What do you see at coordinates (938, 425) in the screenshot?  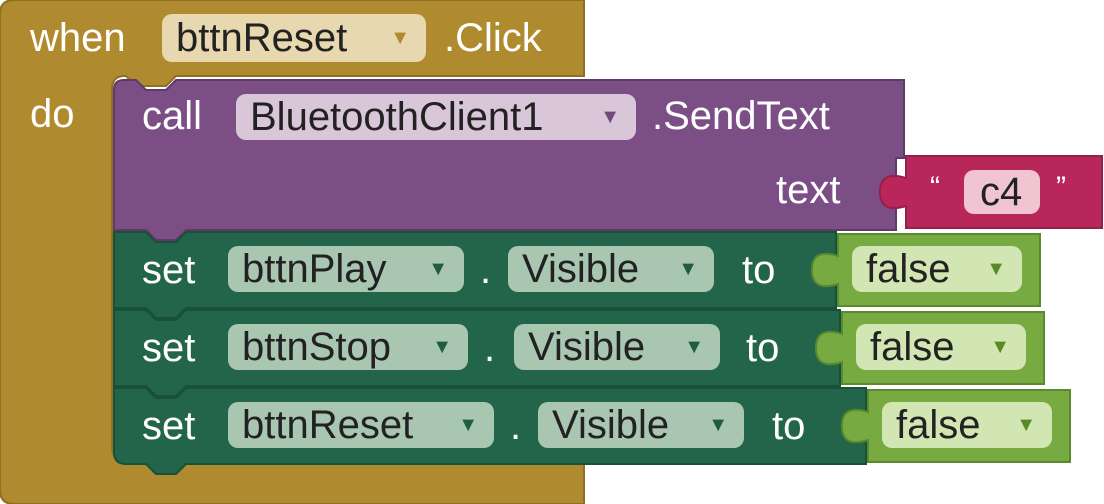 I see `boolean-value: false` at bounding box center [938, 425].